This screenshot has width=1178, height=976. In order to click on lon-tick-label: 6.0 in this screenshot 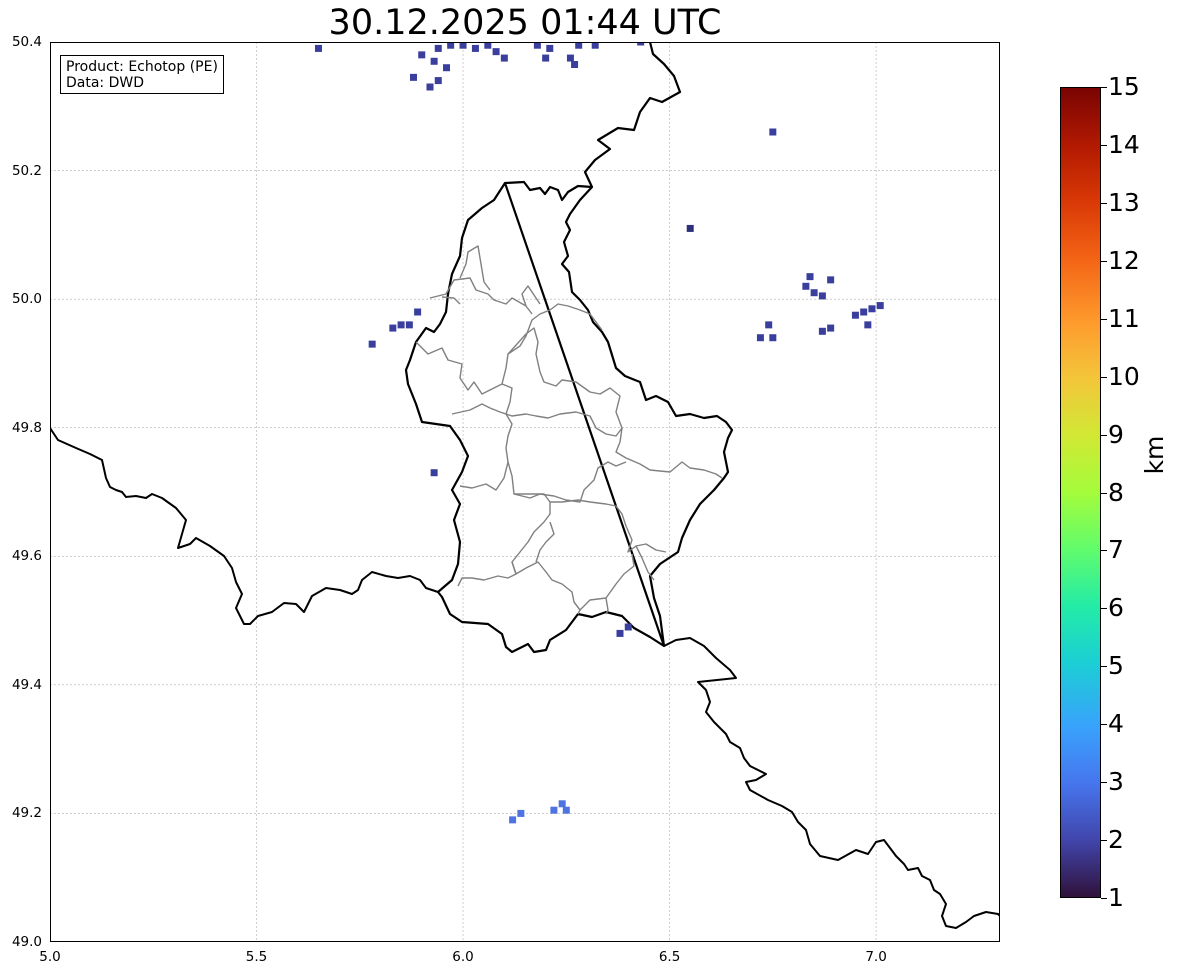, I will do `click(463, 957)`.